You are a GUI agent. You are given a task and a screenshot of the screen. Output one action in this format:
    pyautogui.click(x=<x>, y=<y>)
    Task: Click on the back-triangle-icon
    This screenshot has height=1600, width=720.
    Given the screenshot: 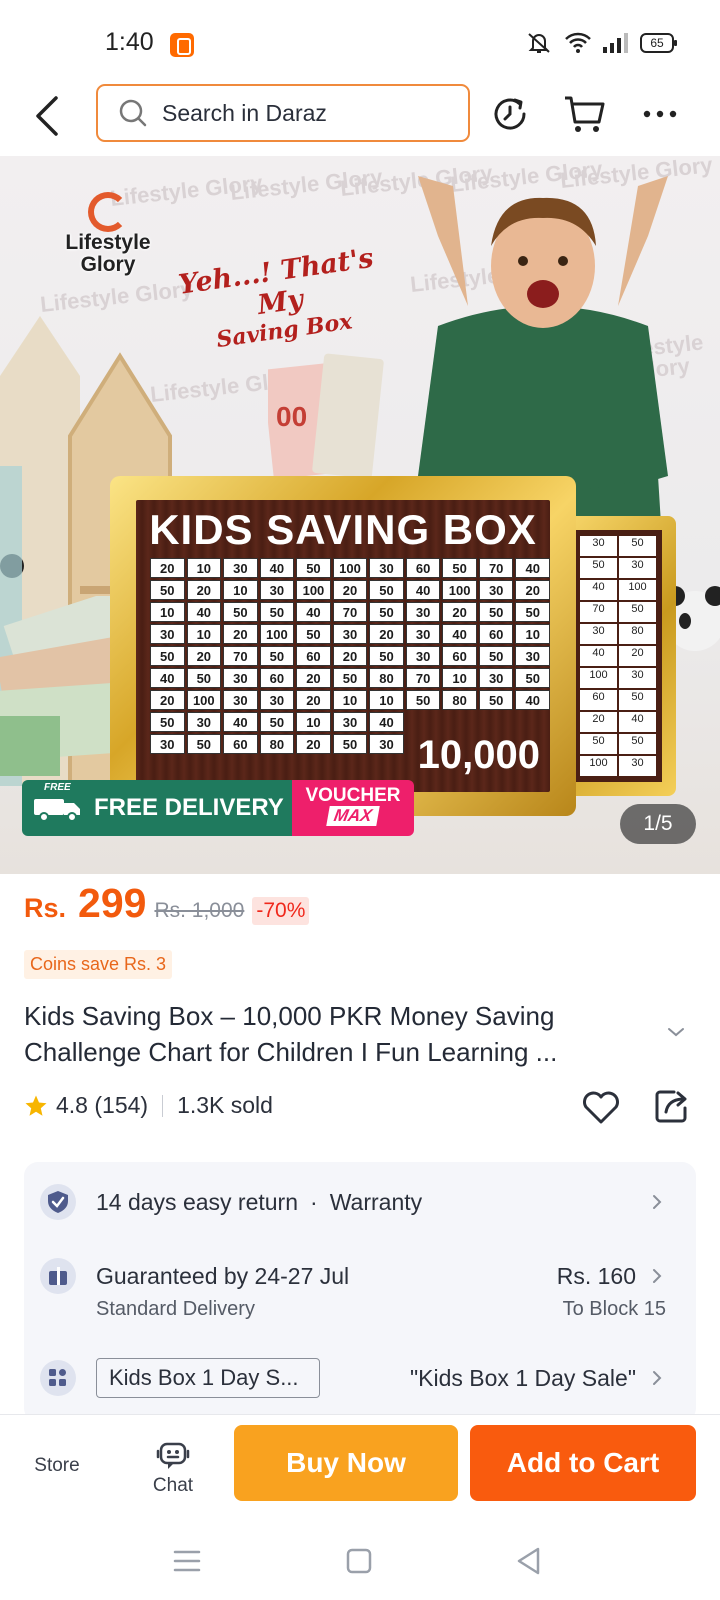 What is the action you would take?
    pyautogui.click(x=529, y=1561)
    